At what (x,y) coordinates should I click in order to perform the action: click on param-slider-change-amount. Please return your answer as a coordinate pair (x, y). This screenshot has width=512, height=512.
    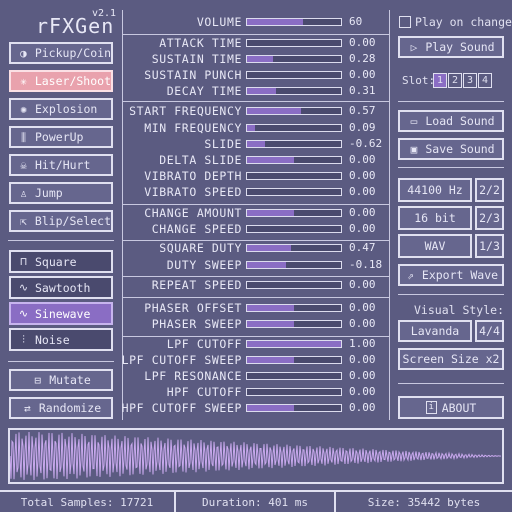
    Looking at the image, I should click on (294, 213).